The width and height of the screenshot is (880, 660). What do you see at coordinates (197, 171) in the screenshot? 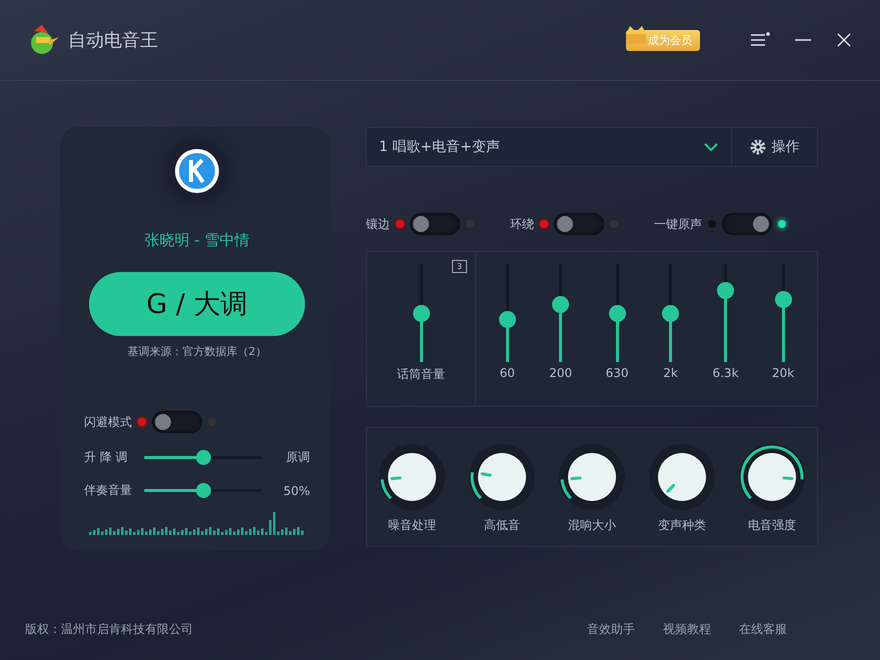
I see `music-app-icon` at bounding box center [197, 171].